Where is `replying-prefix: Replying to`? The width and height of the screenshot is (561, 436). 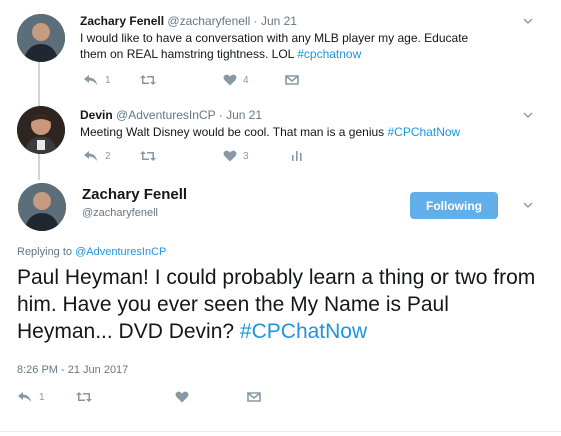
replying-prefix: Replying to is located at coordinates (46, 252).